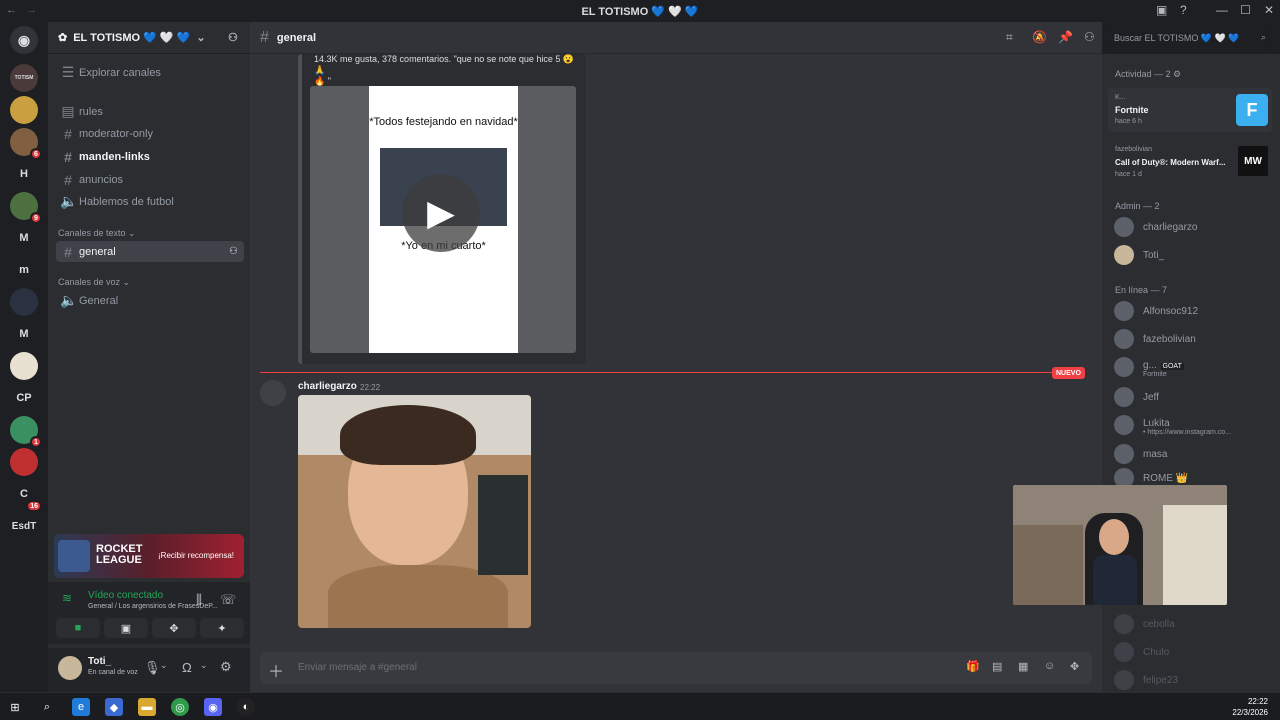 Image resolution: width=1280 pixels, height=720 pixels. I want to click on voice-channel-general: 🔈 General, so click(150, 300).